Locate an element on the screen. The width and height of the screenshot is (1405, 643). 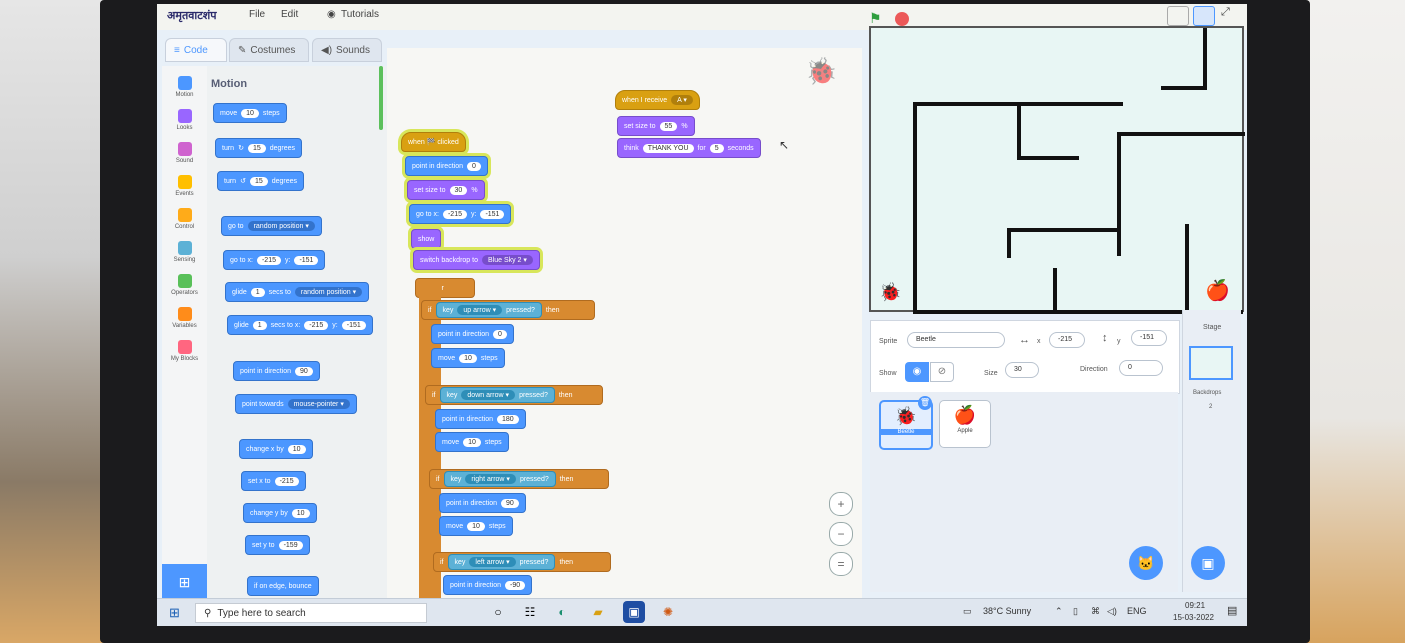
network-icon: ⌘ is located at coordinates (1095, 611).